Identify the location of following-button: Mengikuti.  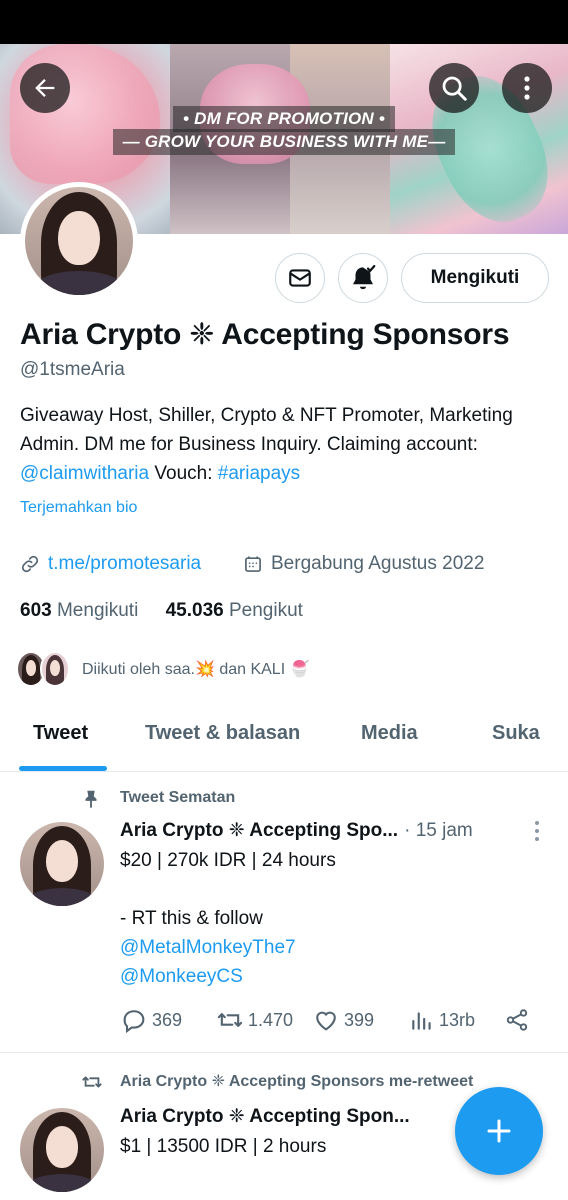
(475, 278).